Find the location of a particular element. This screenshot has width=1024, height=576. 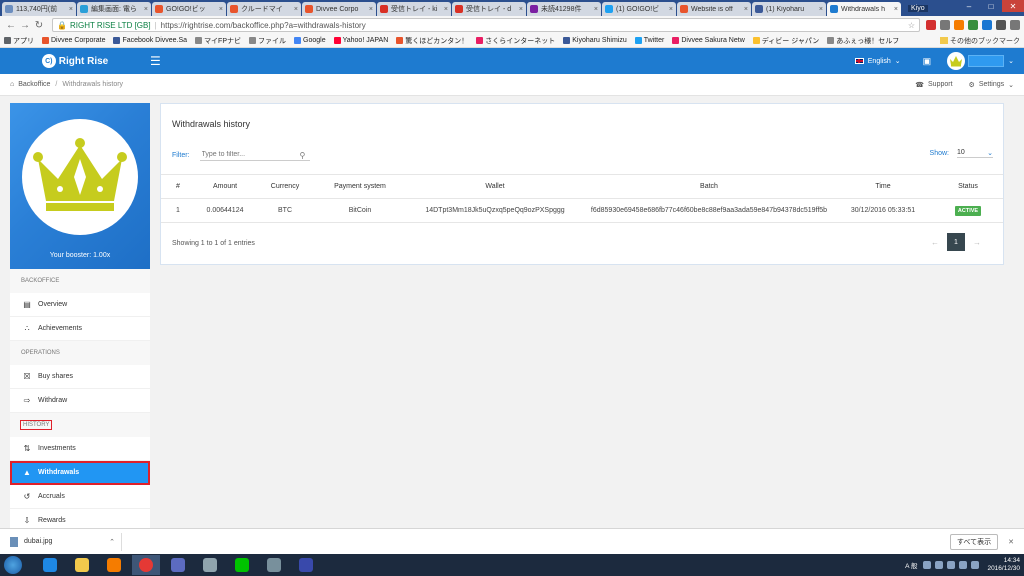

browser-tab: 113,740円(前 × is located at coordinates (39, 9).